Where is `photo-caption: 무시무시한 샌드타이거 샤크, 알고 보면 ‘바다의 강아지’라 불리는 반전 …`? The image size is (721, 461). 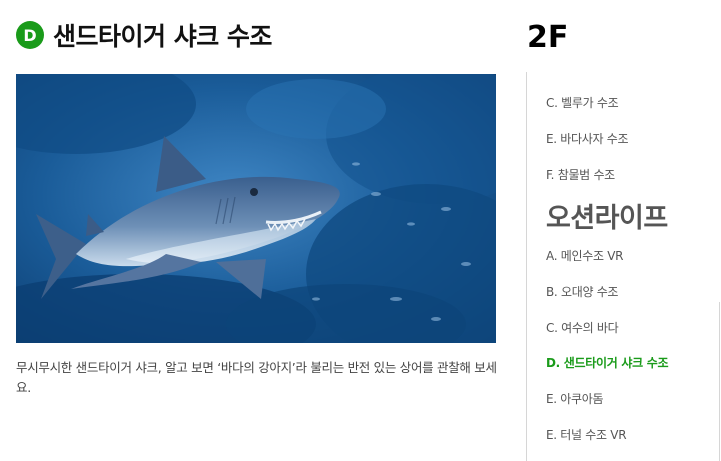 photo-caption: 무시무시한 샌드타이거 샤크, 알고 보면 ‘바다의 강아지’라 불리는 반전 … is located at coordinates (256, 377).